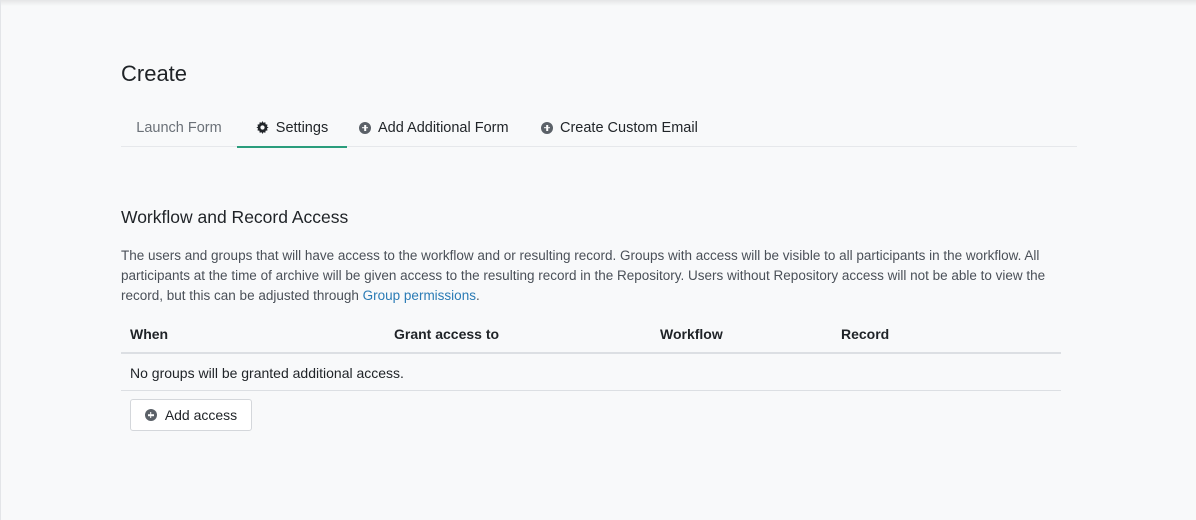 The height and width of the screenshot is (520, 1196). What do you see at coordinates (201, 415) in the screenshot?
I see `add-access-label: Add access` at bounding box center [201, 415].